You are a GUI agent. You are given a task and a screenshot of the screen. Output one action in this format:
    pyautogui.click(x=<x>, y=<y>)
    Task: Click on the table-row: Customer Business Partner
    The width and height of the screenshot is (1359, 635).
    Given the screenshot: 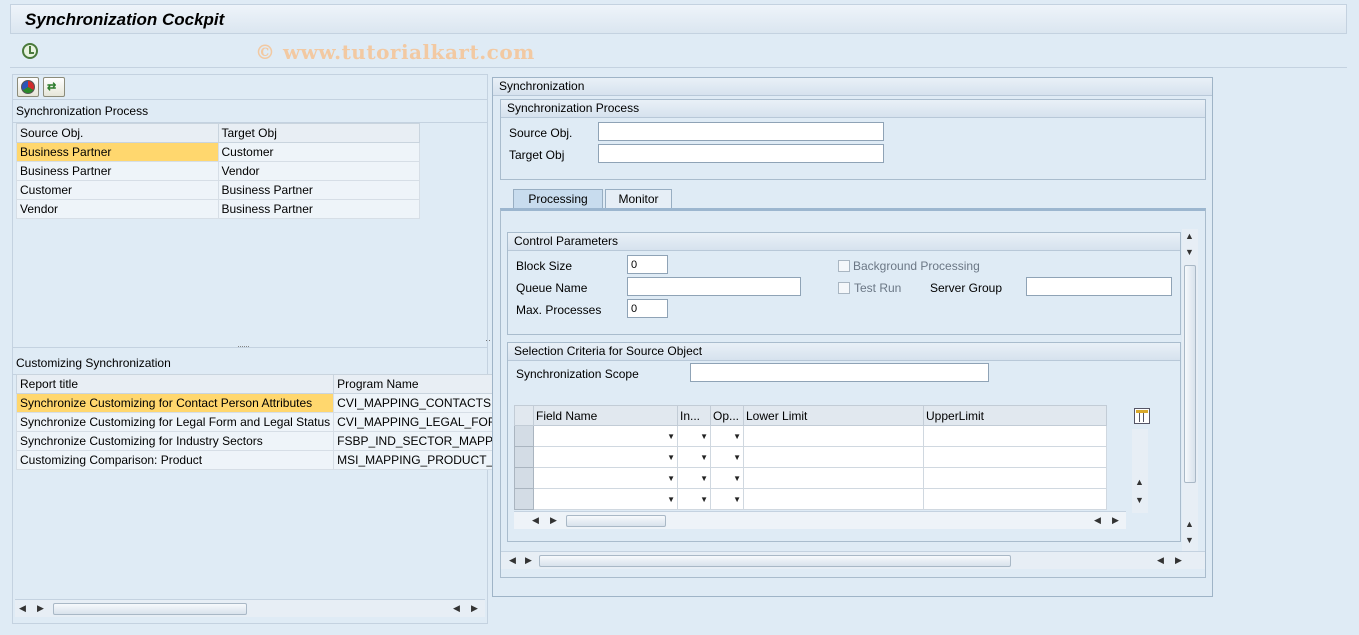 What is the action you would take?
    pyautogui.click(x=218, y=190)
    